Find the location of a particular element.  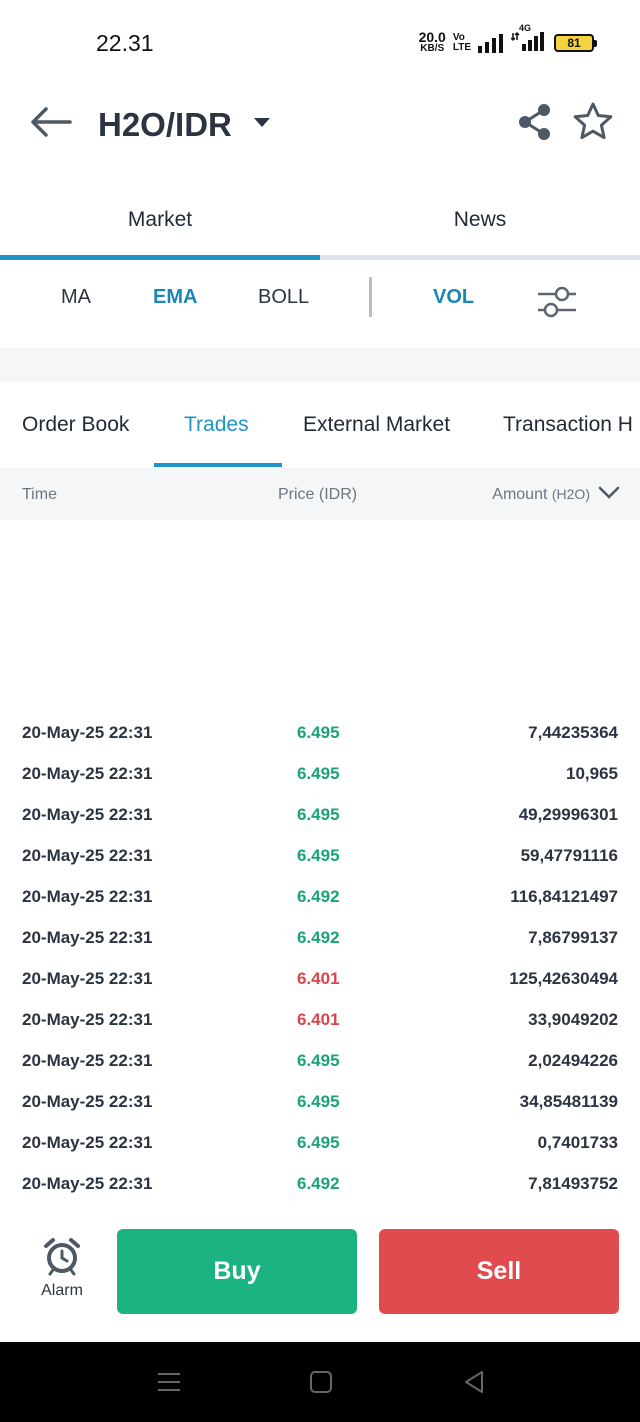

tab-order-book: Order Book is located at coordinates (75, 425).